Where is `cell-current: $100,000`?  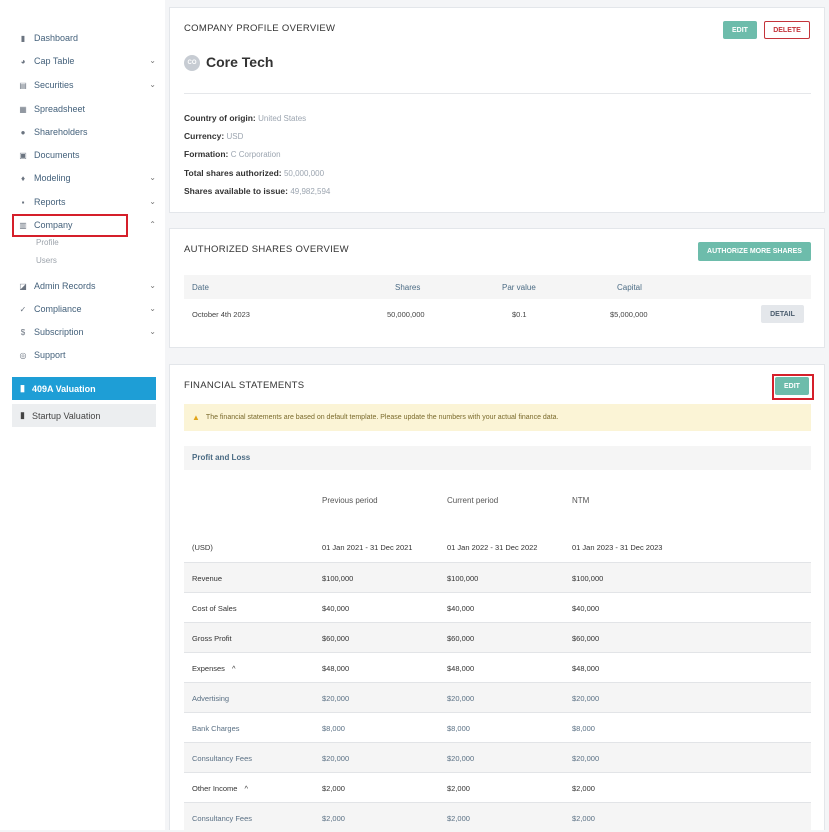
cell-current: $100,000 is located at coordinates (463, 578).